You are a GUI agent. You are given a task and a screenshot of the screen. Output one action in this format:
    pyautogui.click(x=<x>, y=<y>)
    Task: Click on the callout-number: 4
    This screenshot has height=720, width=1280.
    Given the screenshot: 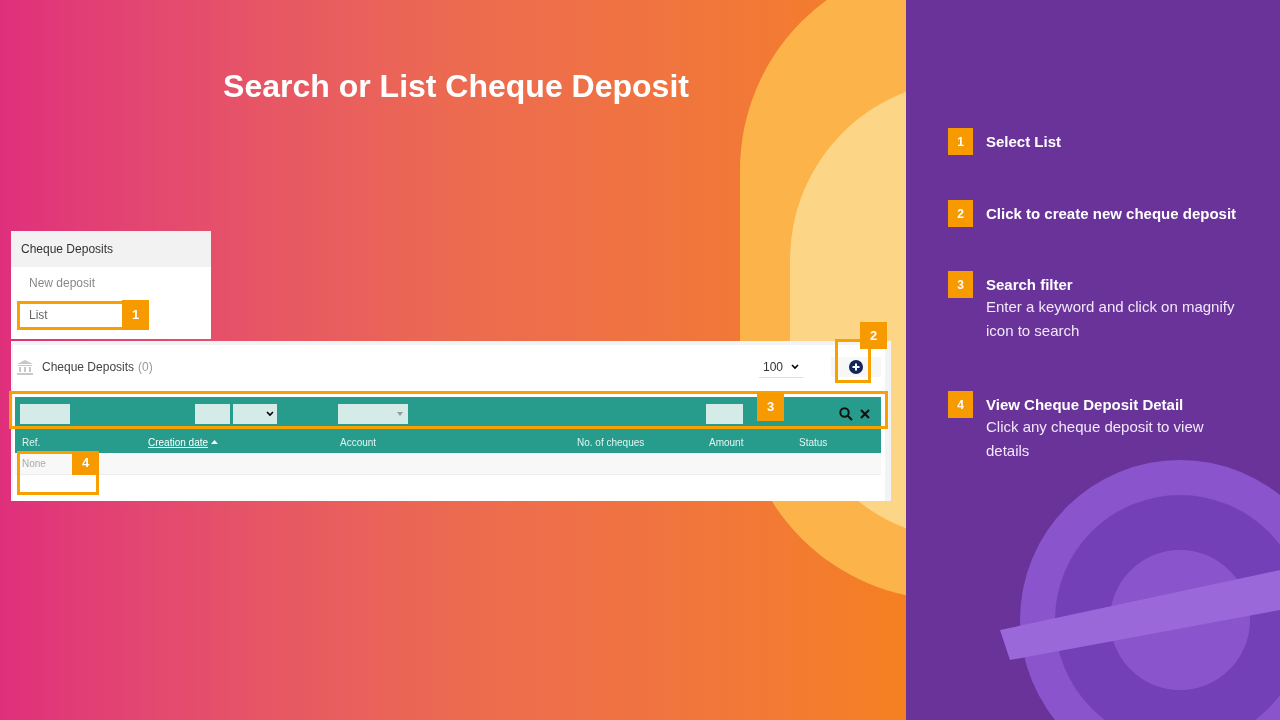 What is the action you would take?
    pyautogui.click(x=85, y=463)
    